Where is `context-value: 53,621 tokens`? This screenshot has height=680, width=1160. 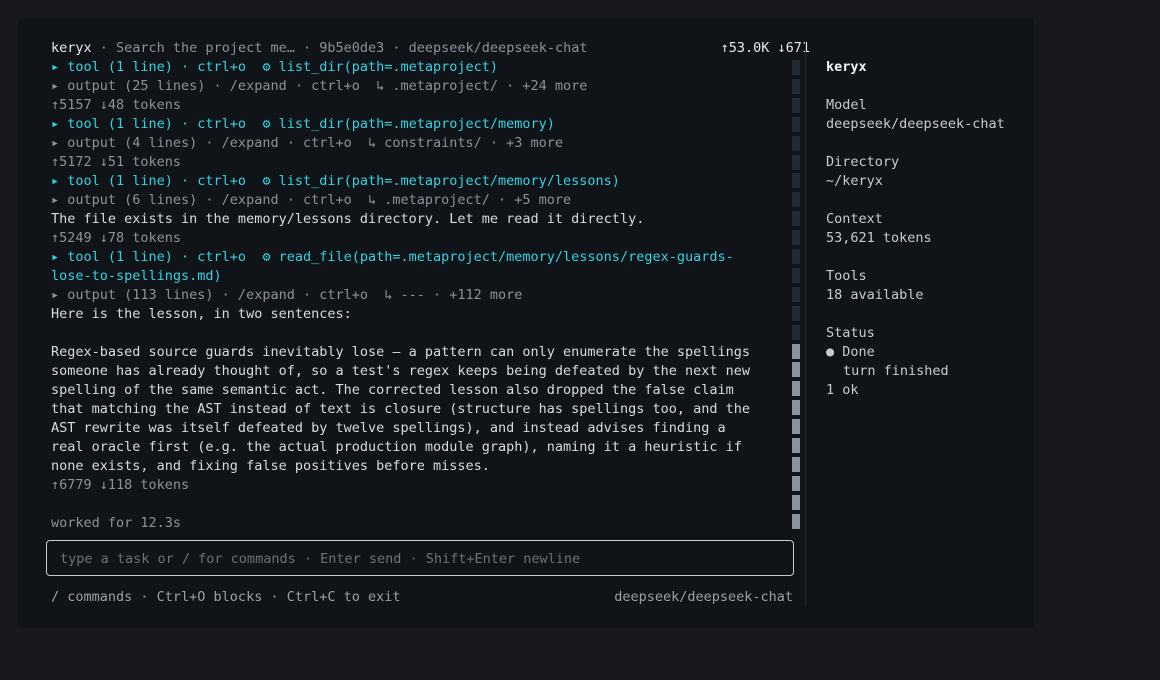
context-value: 53,621 tokens is located at coordinates (879, 238).